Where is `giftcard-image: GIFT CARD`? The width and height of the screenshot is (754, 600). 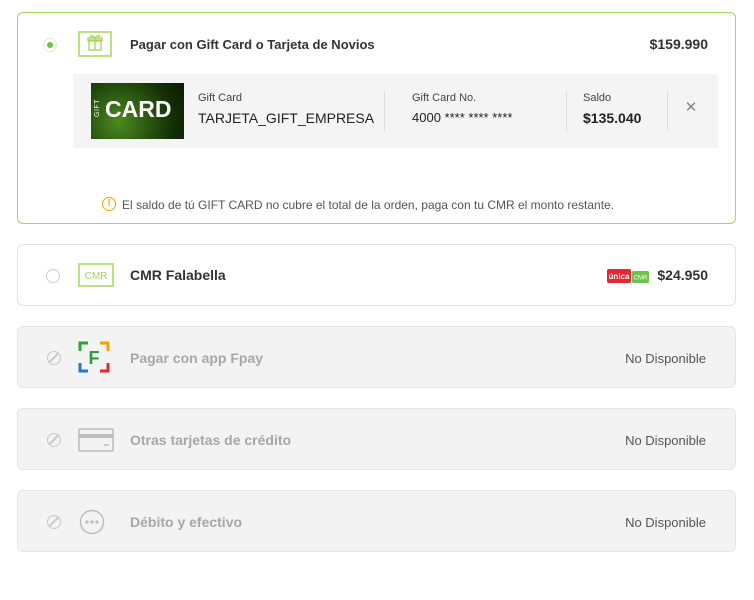
giftcard-image: GIFT CARD is located at coordinates (137, 111).